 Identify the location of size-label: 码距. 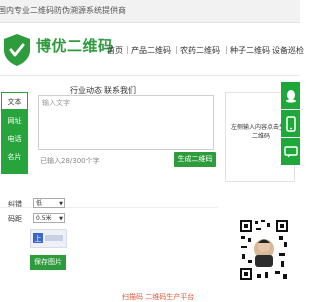
(15, 219).